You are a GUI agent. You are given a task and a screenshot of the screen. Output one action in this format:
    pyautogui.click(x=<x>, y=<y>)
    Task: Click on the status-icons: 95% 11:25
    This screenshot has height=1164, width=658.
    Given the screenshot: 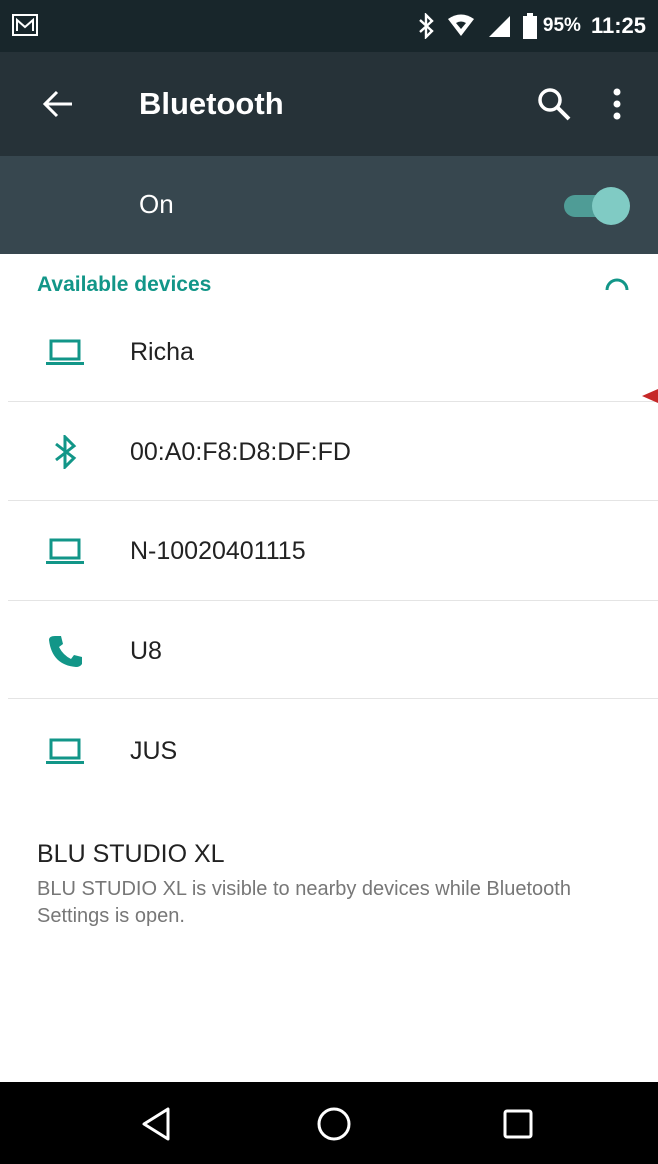 What is the action you would take?
    pyautogui.click(x=525, y=26)
    